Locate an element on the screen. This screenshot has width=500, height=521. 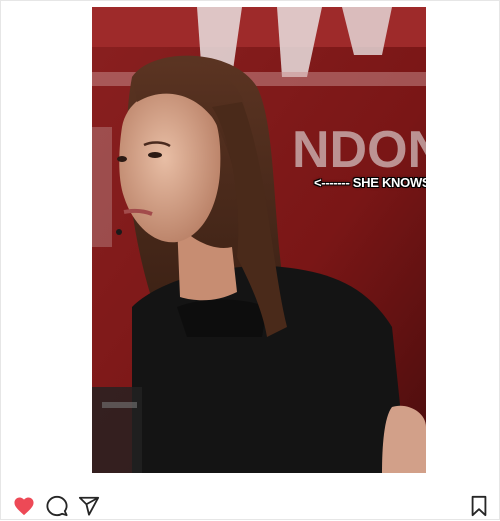
save-button is located at coordinates (479, 506).